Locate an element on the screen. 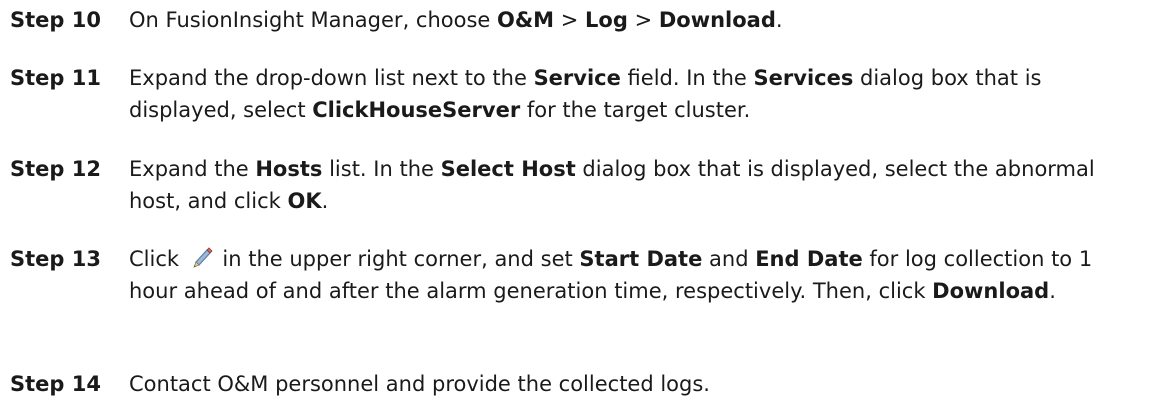 The height and width of the screenshot is (409, 1151). option-clickhouseserver: ClickHouseServer is located at coordinates (416, 110).